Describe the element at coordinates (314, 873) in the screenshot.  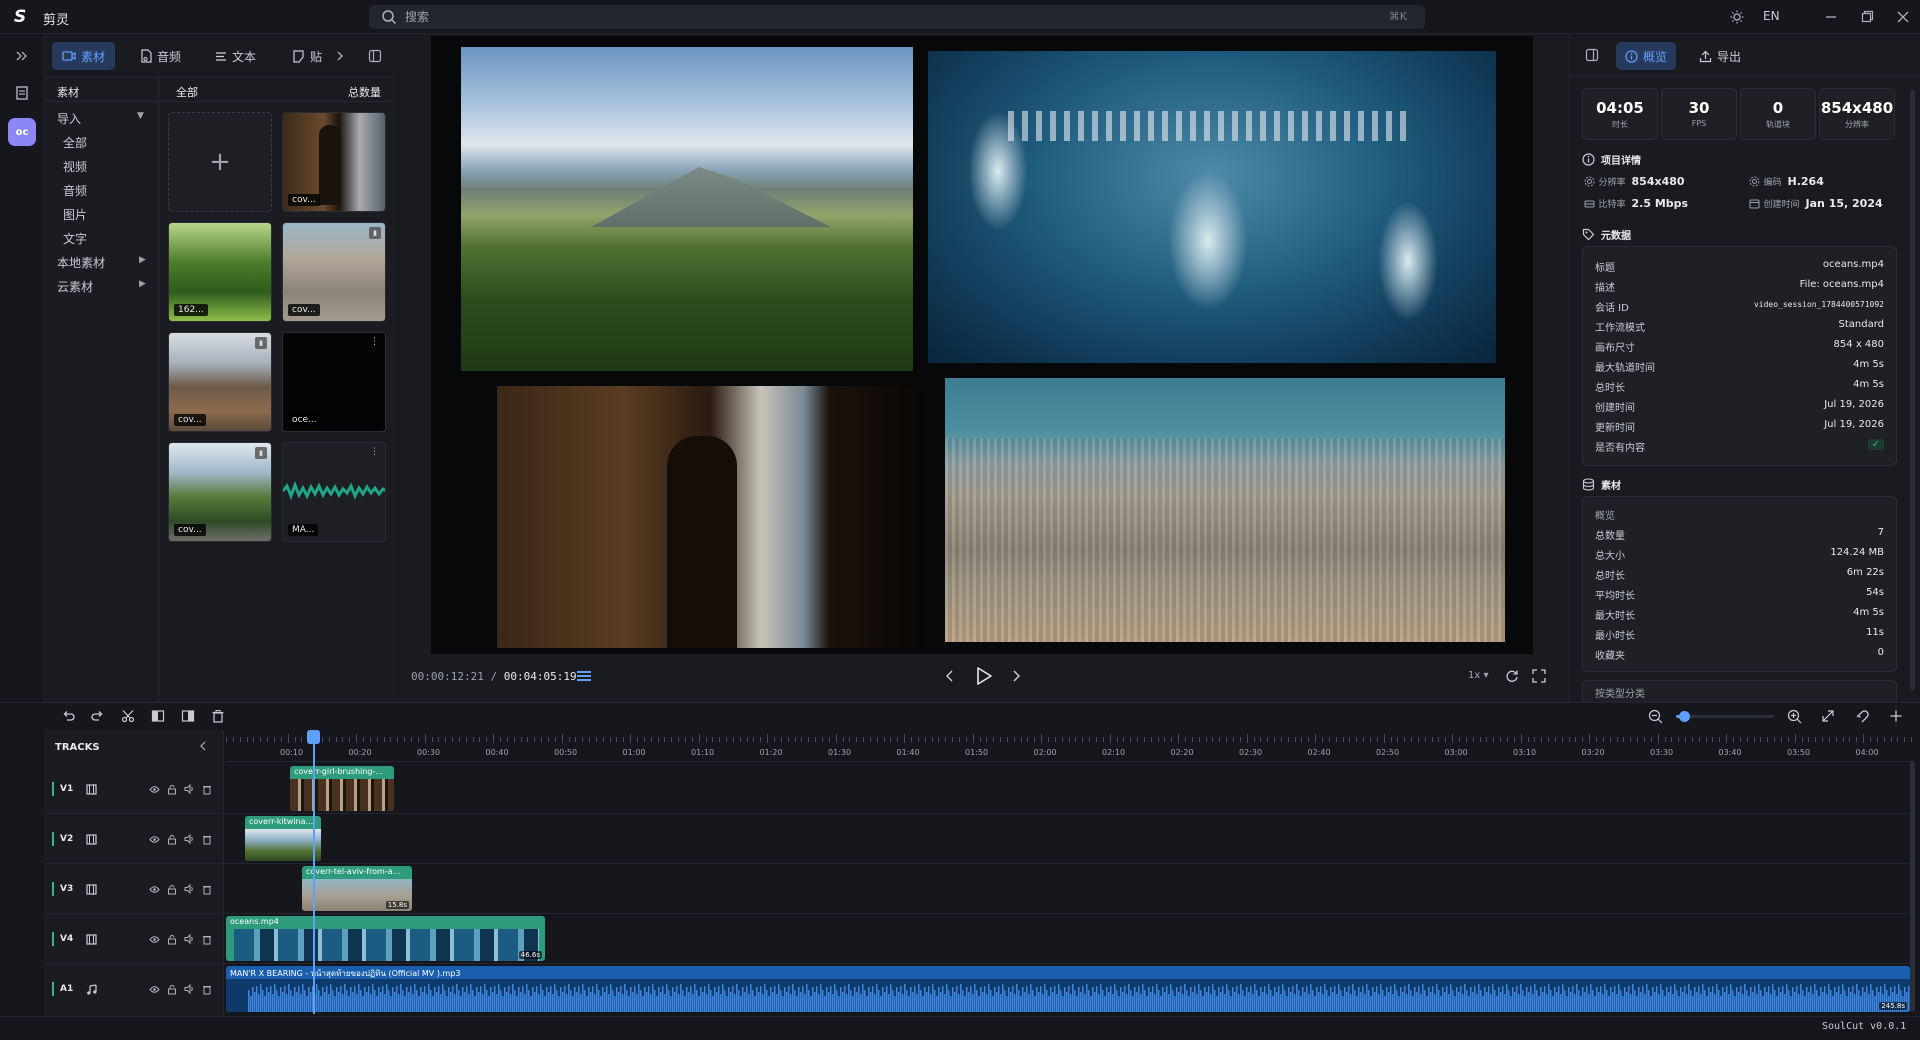
I see `playhead` at that location.